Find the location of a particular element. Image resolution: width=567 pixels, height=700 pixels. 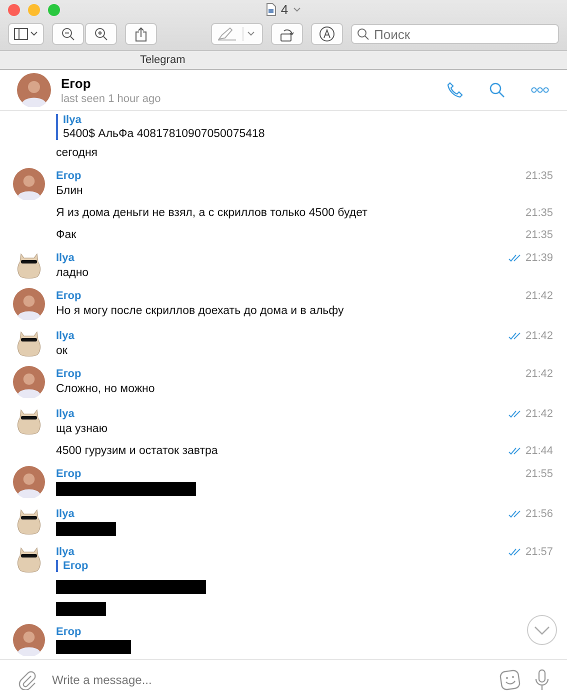

message-text: ладно is located at coordinates (72, 272).